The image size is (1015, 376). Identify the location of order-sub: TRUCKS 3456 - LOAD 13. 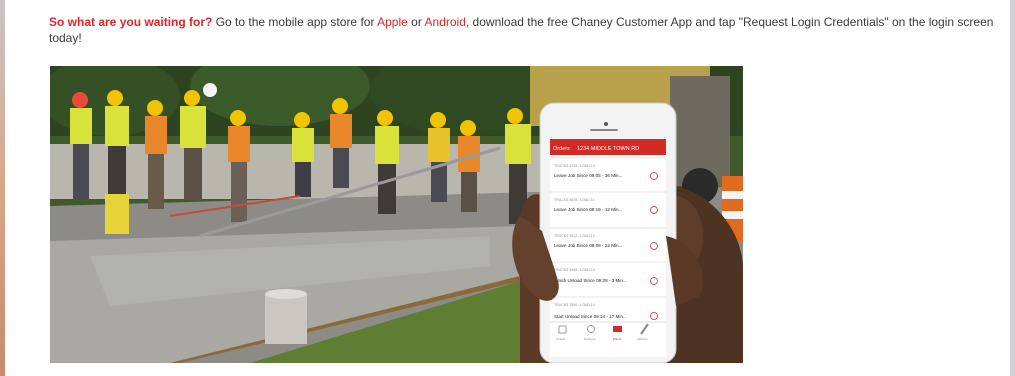
(574, 270).